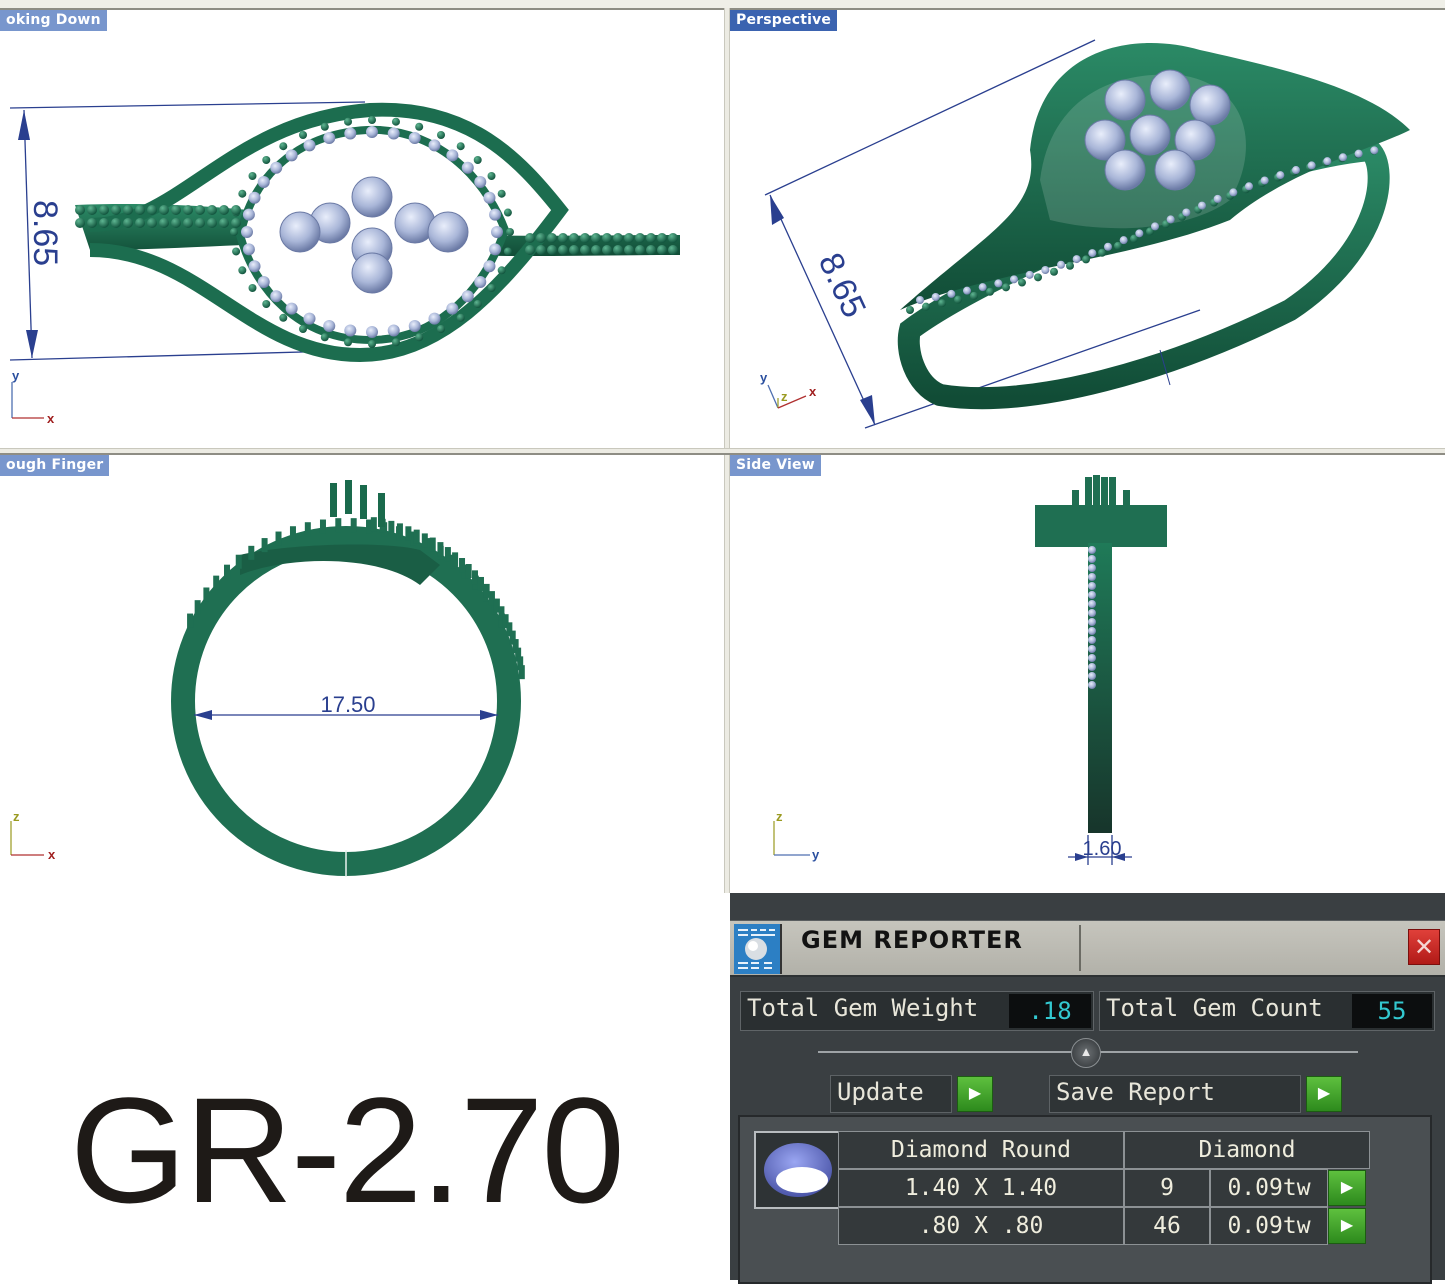  Describe the element at coordinates (863, 1008) in the screenshot. I see `total-gem-weight-label: Total Gem Weight` at that location.